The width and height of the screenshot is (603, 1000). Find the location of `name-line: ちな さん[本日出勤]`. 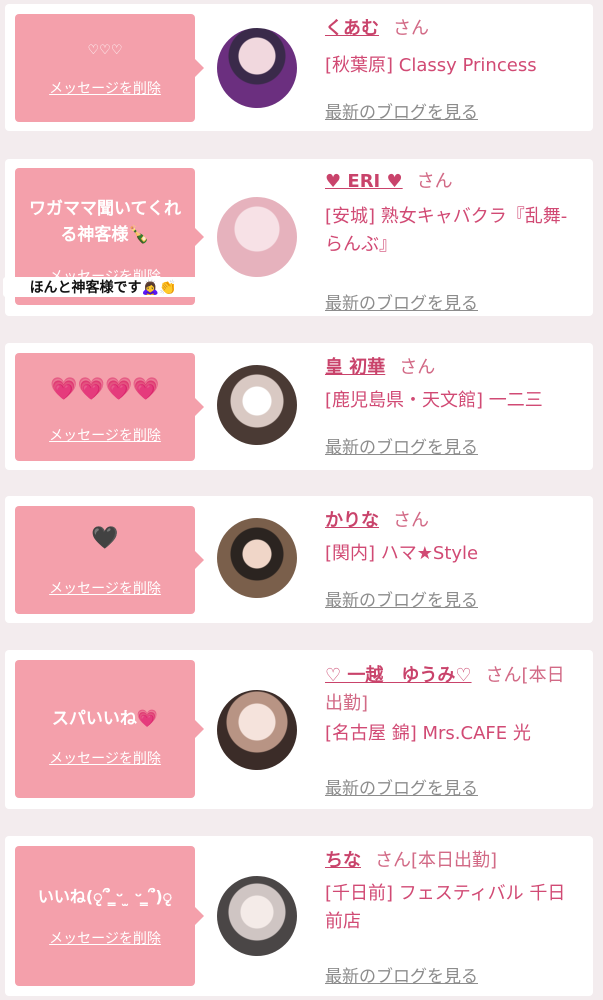

name-line: ちな さん[本日出勤] is located at coordinates (453, 861).